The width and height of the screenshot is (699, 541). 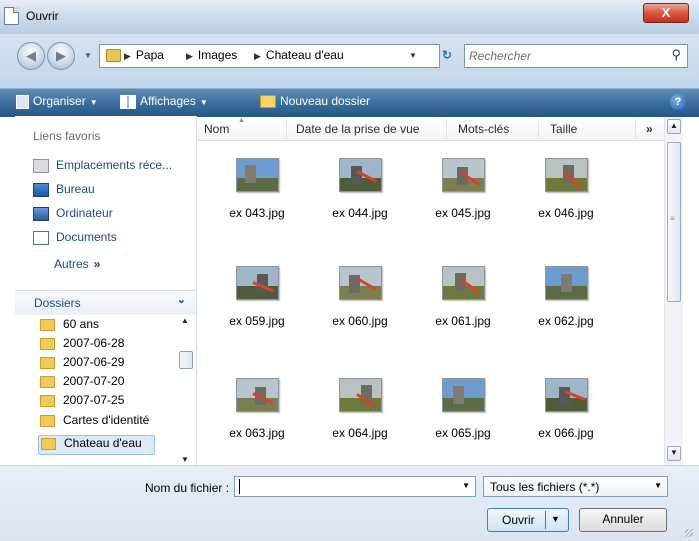 I want to click on file-tile: ex 066.jpg, so click(x=566, y=421).